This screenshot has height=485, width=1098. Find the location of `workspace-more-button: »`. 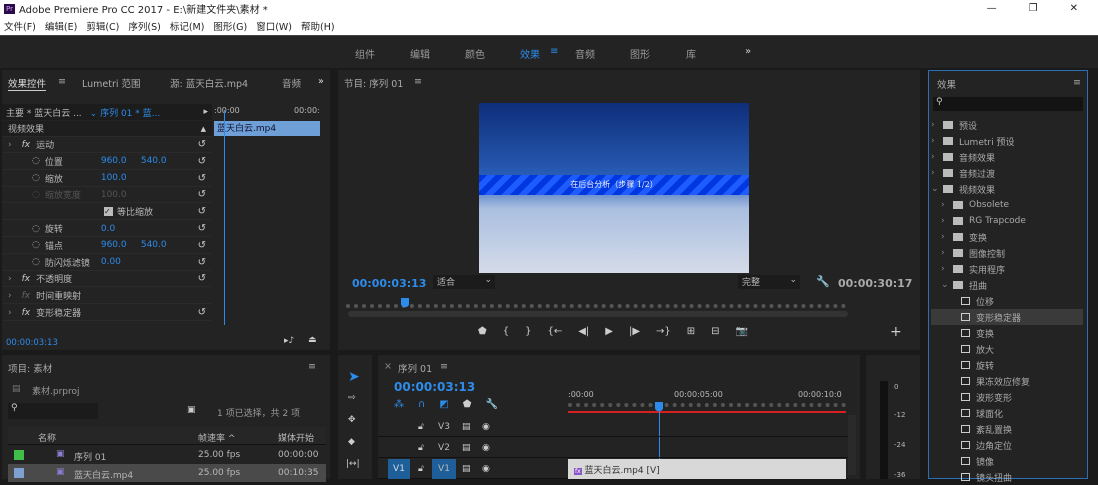

workspace-more-button: » is located at coordinates (748, 51).